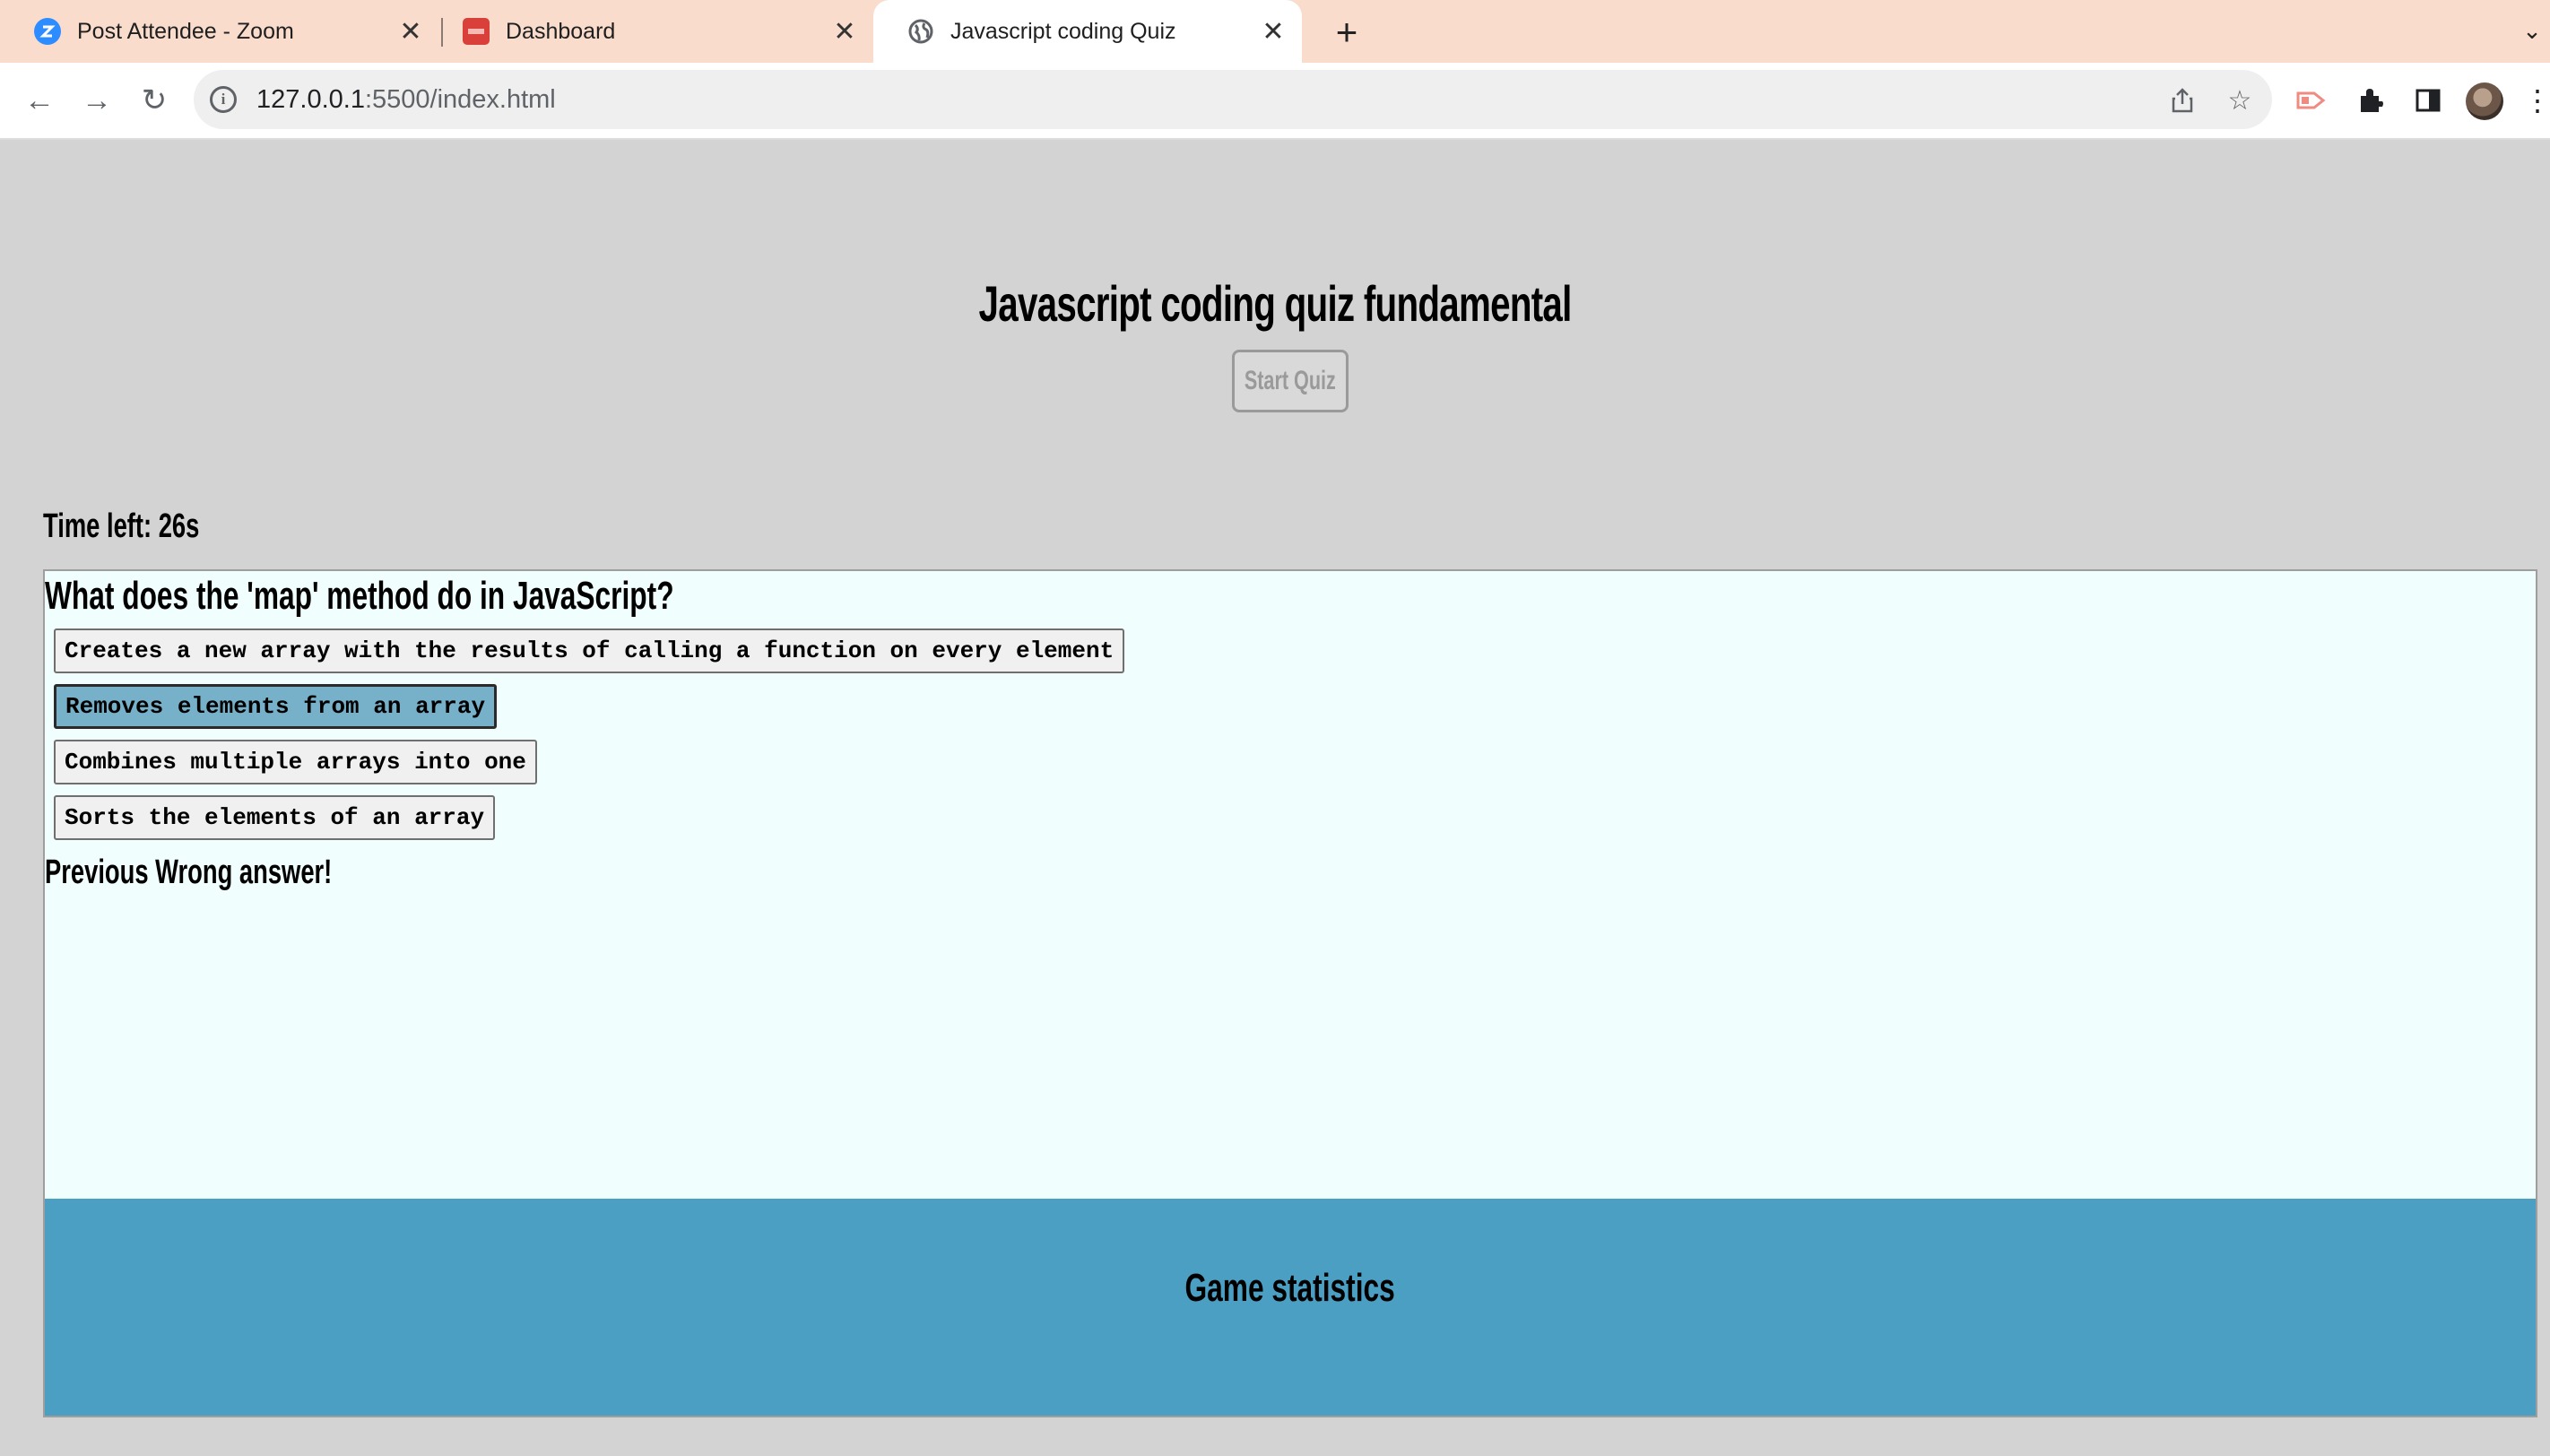  What do you see at coordinates (476, 32) in the screenshot?
I see `dashboard-favicon` at bounding box center [476, 32].